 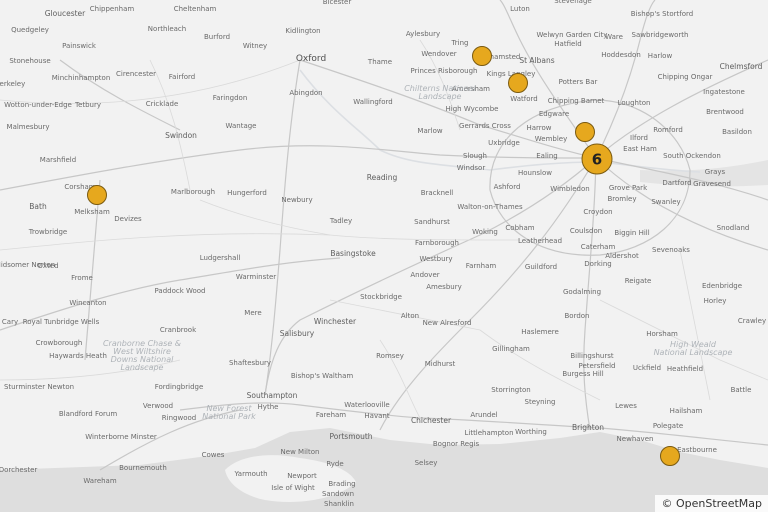 I want to click on place-label-havant: Havant, so click(x=377, y=416).